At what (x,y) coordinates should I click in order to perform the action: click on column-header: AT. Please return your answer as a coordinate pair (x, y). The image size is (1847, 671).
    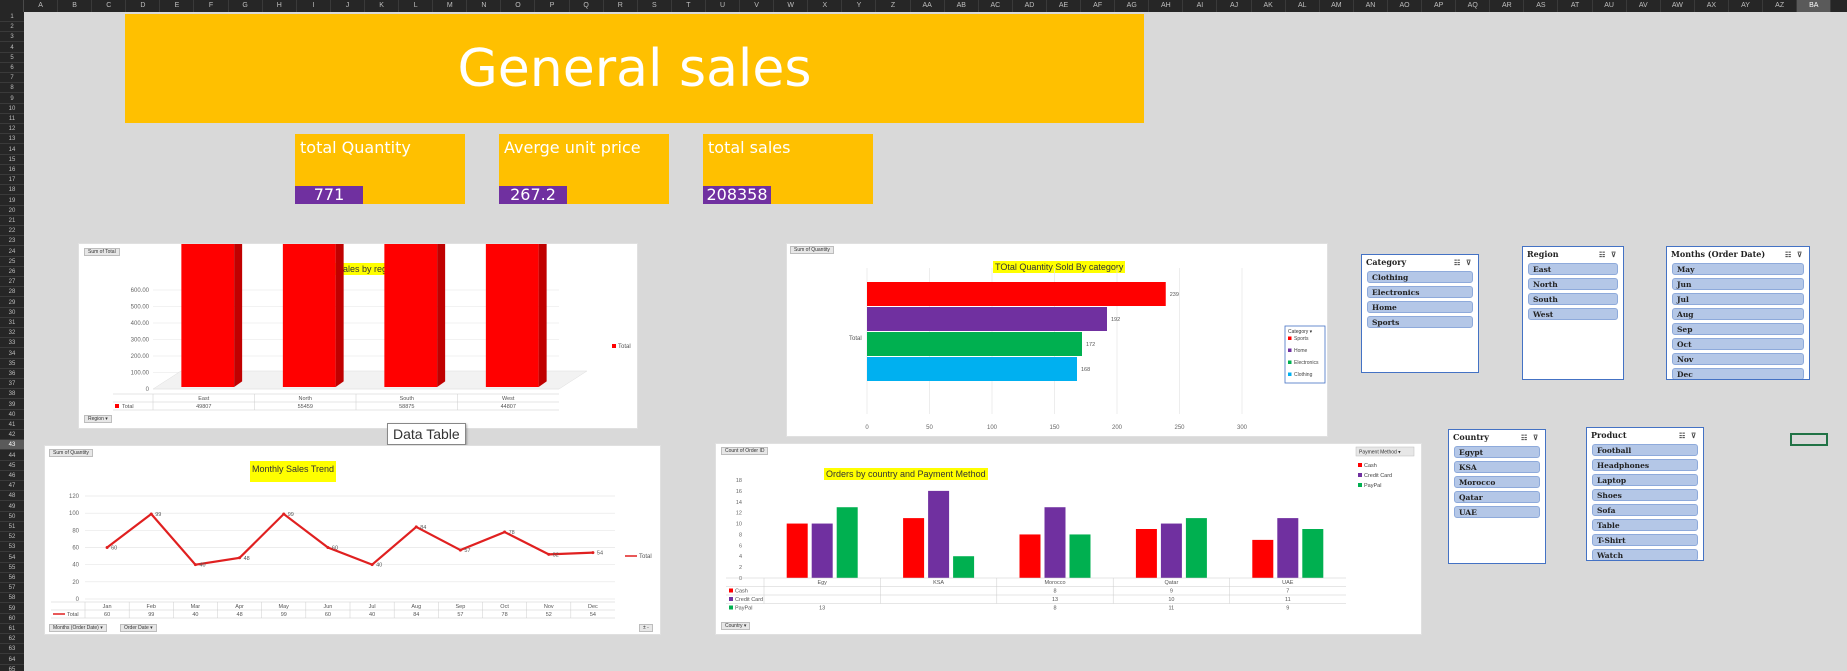
    Looking at the image, I should click on (1576, 6).